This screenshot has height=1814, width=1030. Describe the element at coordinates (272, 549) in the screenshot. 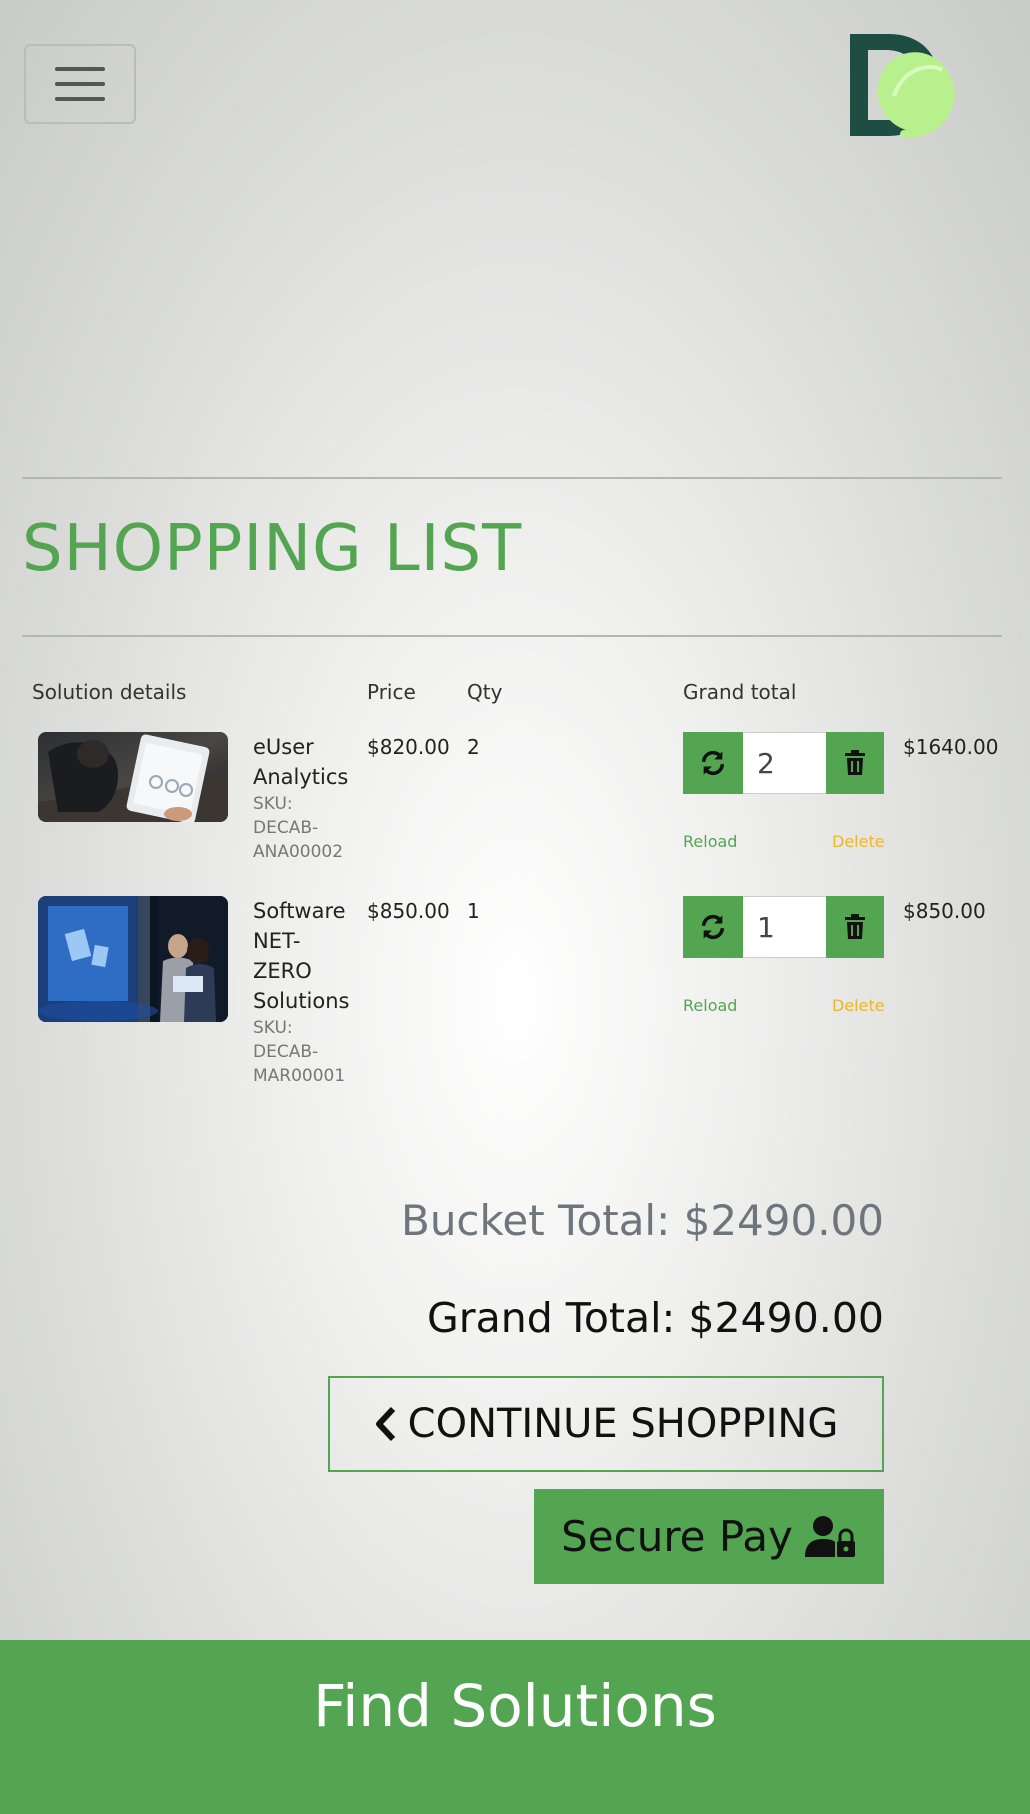

I see `page-title: SHOPPING LIST` at that location.